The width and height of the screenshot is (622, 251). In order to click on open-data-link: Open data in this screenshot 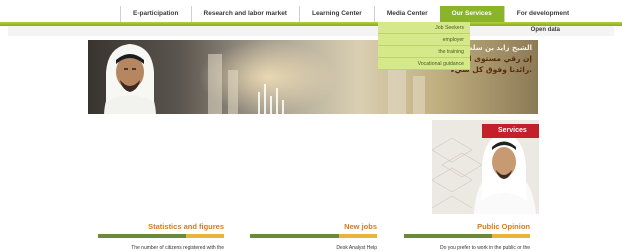, I will do `click(545, 30)`.